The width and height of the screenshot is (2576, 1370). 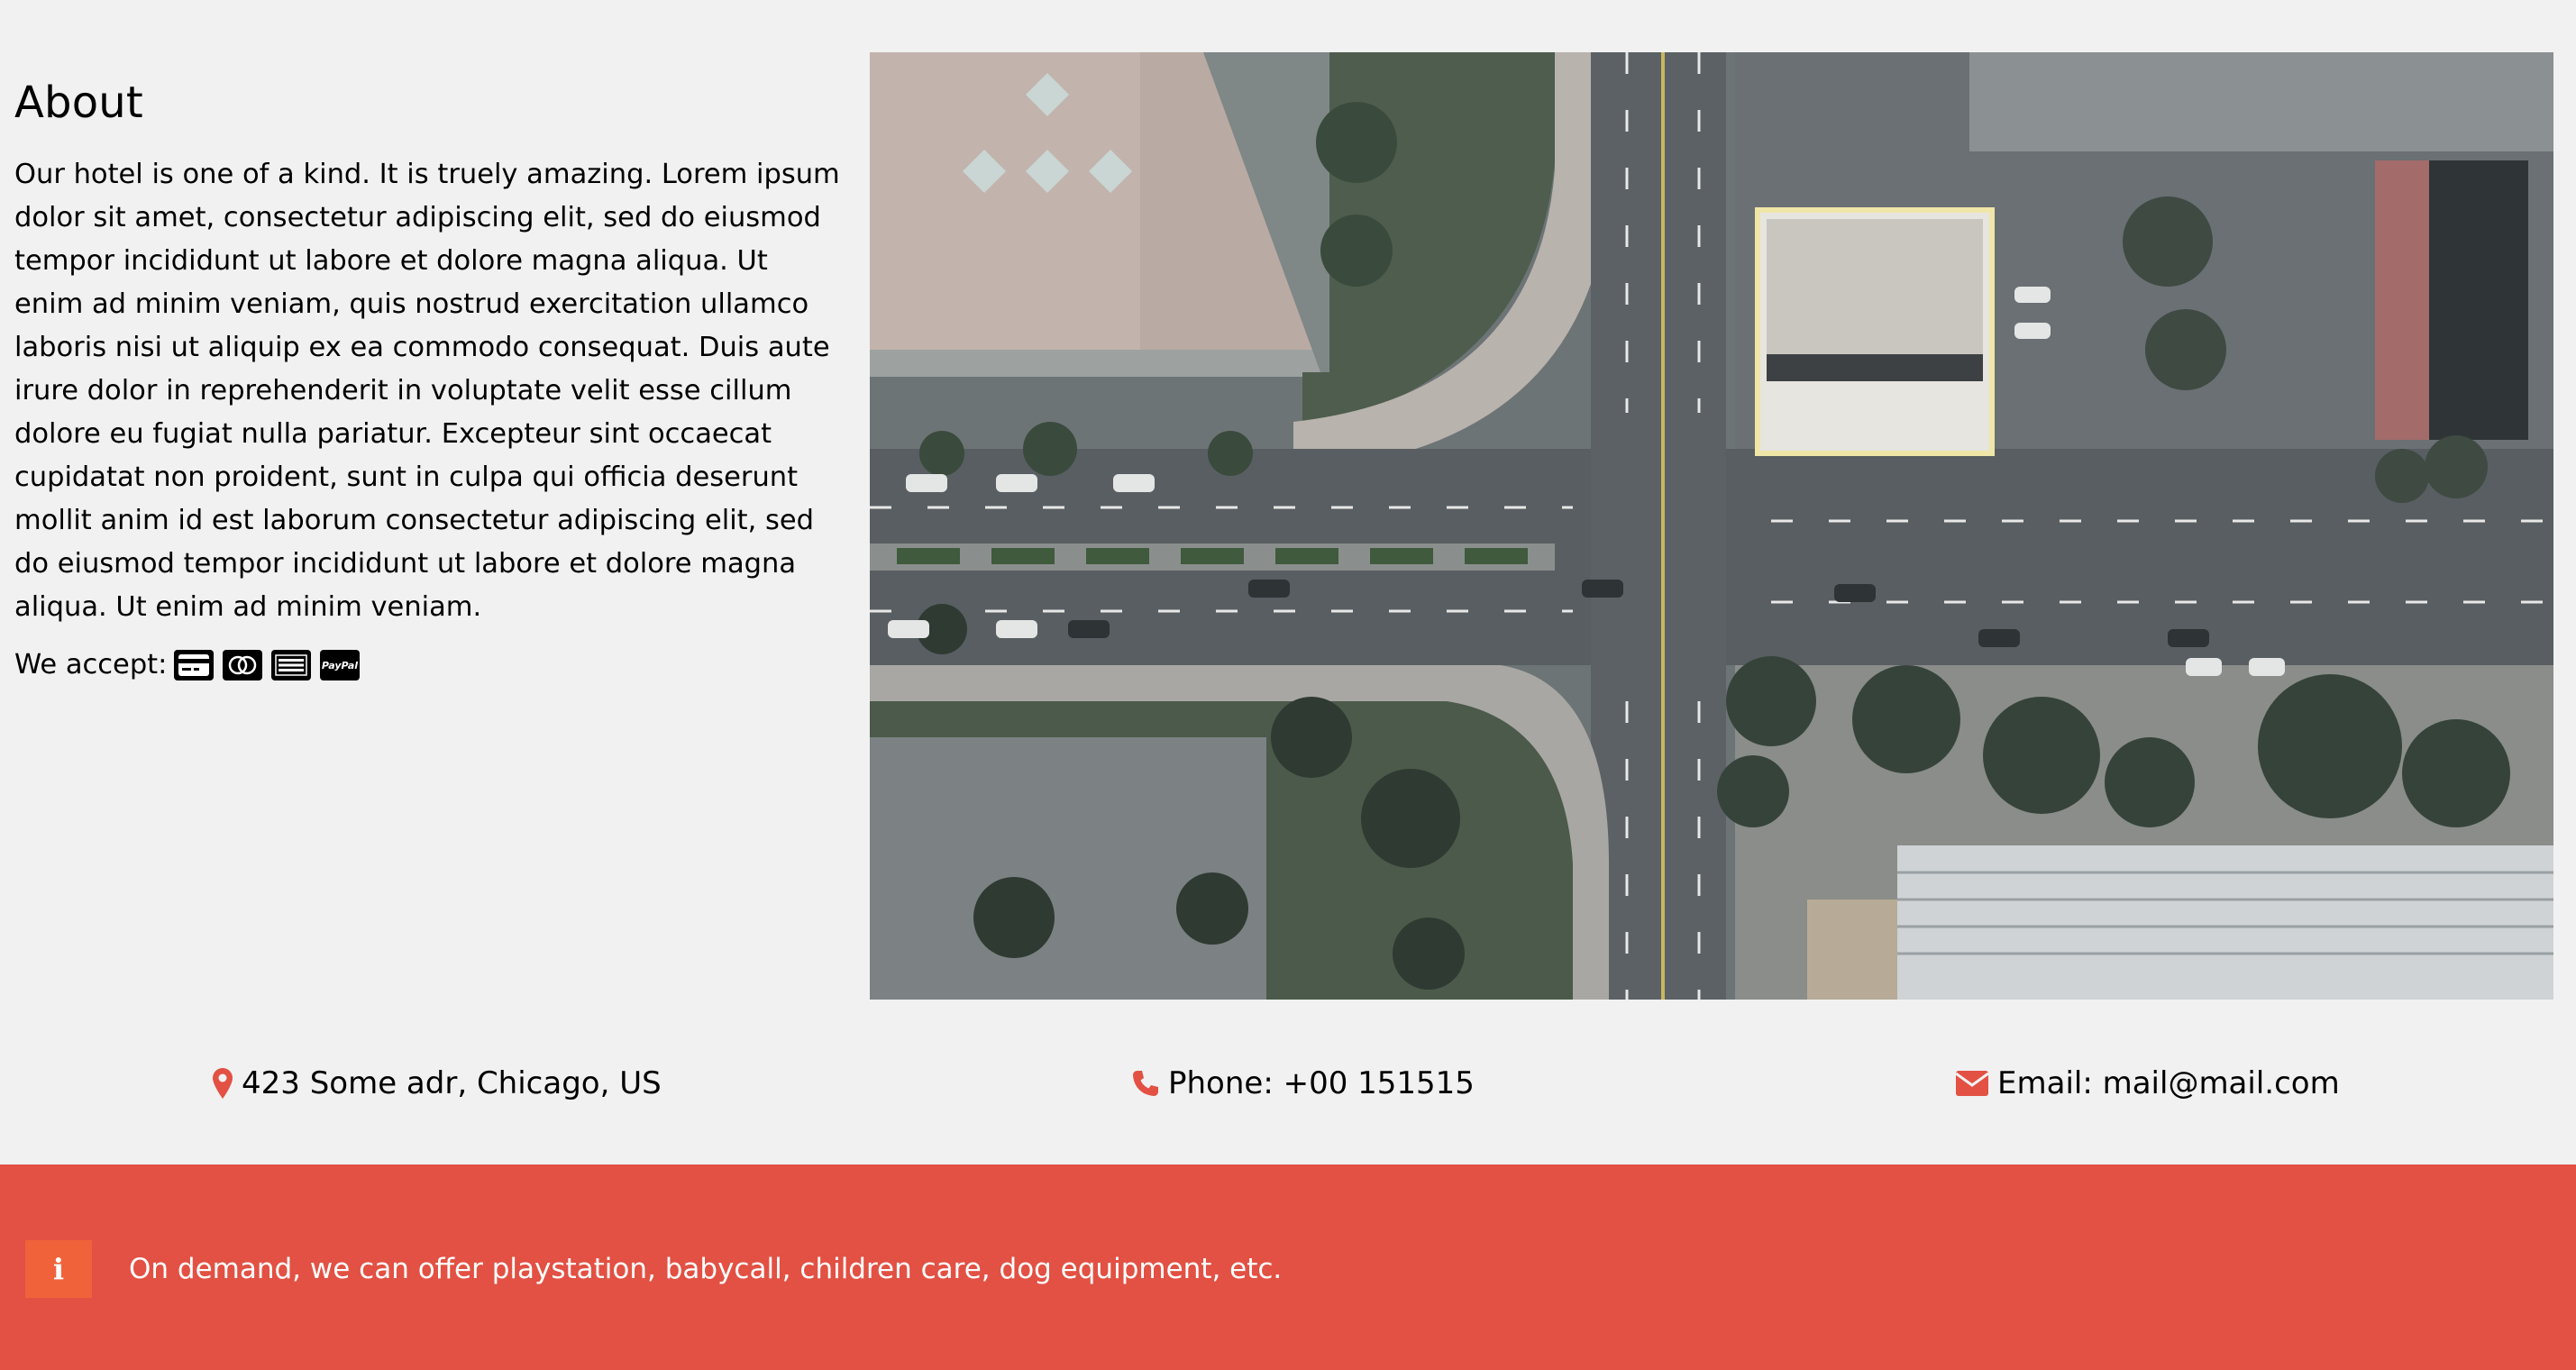 I want to click on envelope-icon, so click(x=1972, y=1083).